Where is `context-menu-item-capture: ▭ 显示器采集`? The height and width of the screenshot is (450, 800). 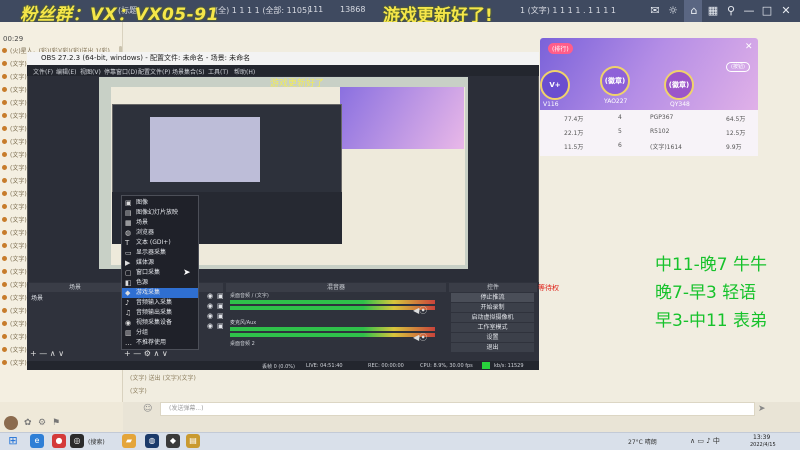
context-menu-item-capture: ▭ 显示器采集 is located at coordinates (160, 253).